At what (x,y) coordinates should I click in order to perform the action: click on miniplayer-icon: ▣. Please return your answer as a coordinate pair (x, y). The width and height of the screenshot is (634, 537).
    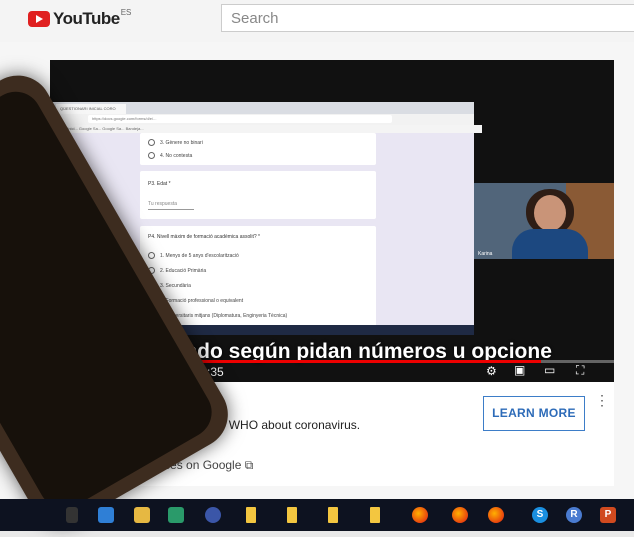
    Looking at the image, I should click on (519, 370).